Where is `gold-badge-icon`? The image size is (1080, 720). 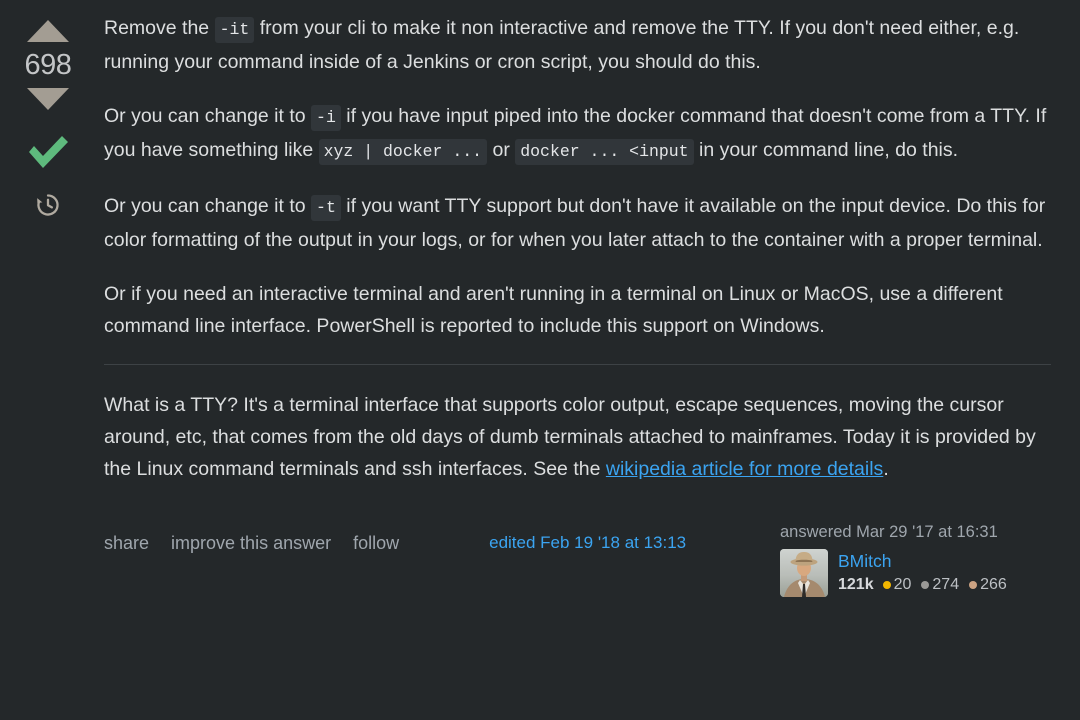
gold-badge-icon is located at coordinates (886, 585).